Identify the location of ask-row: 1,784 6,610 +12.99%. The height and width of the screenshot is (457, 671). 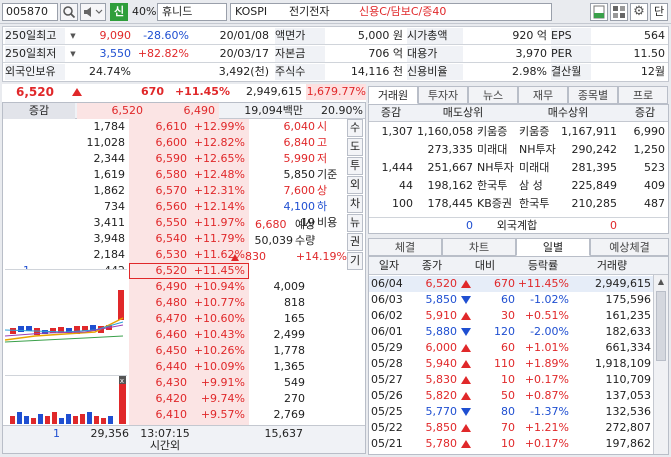
(128, 127).